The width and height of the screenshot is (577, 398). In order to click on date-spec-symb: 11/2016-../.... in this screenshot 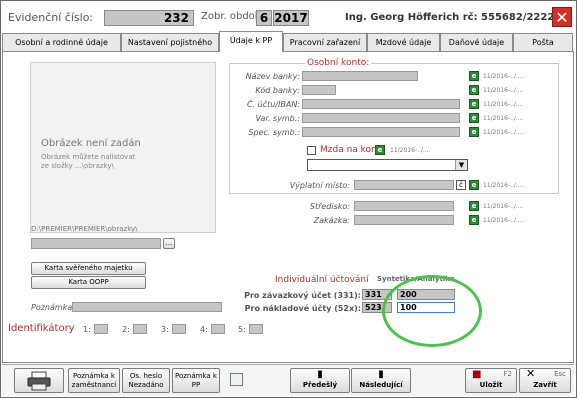, I will do `click(503, 132)`.